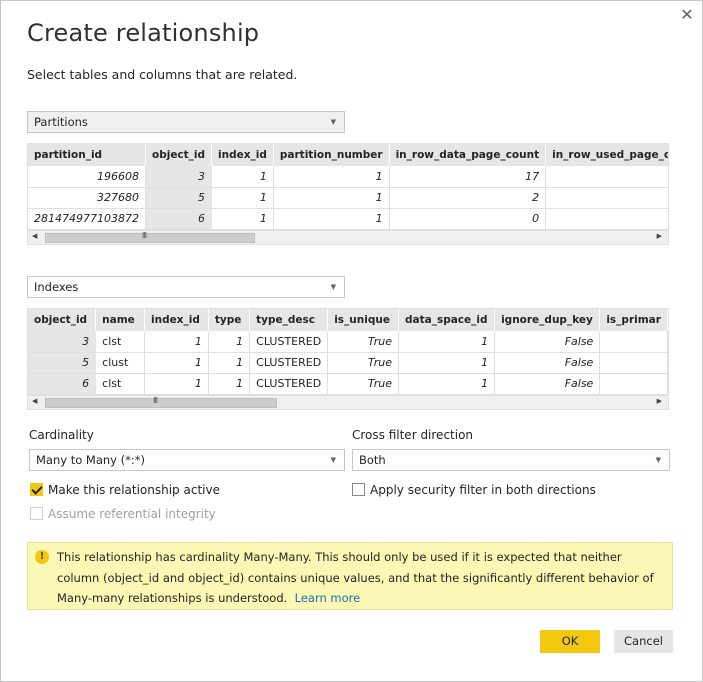 The image size is (703, 682). Describe the element at coordinates (90, 460) in the screenshot. I see `cardinality-select-value: Many to Many (*:*)` at that location.